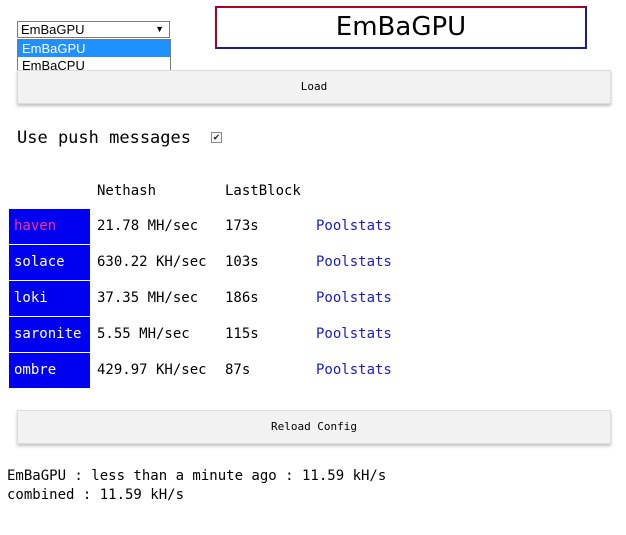  I want to click on coin-name: ombre, so click(49, 370).